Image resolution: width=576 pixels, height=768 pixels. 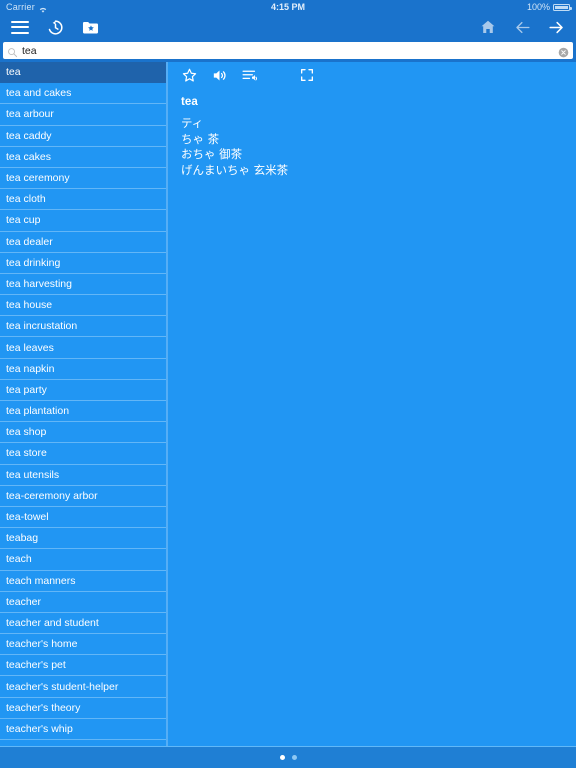 I want to click on list-item: teacher's student-helper, so click(x=83, y=687).